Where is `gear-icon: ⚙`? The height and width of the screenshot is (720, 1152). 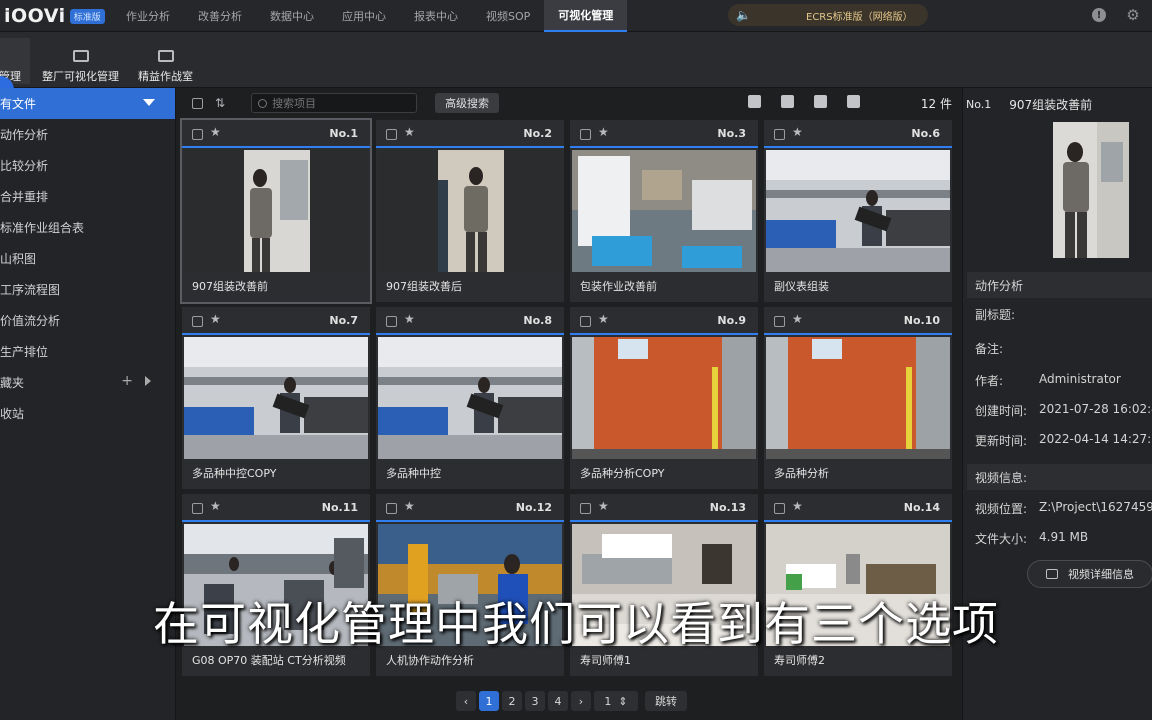
gear-icon: ⚙ is located at coordinates (1133, 15).